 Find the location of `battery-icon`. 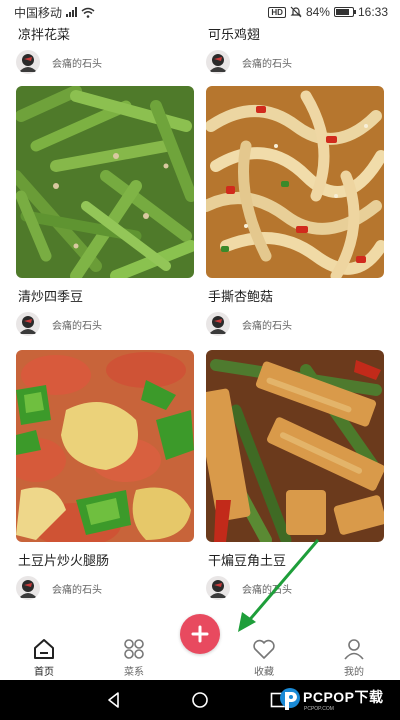

battery-icon is located at coordinates (344, 12).